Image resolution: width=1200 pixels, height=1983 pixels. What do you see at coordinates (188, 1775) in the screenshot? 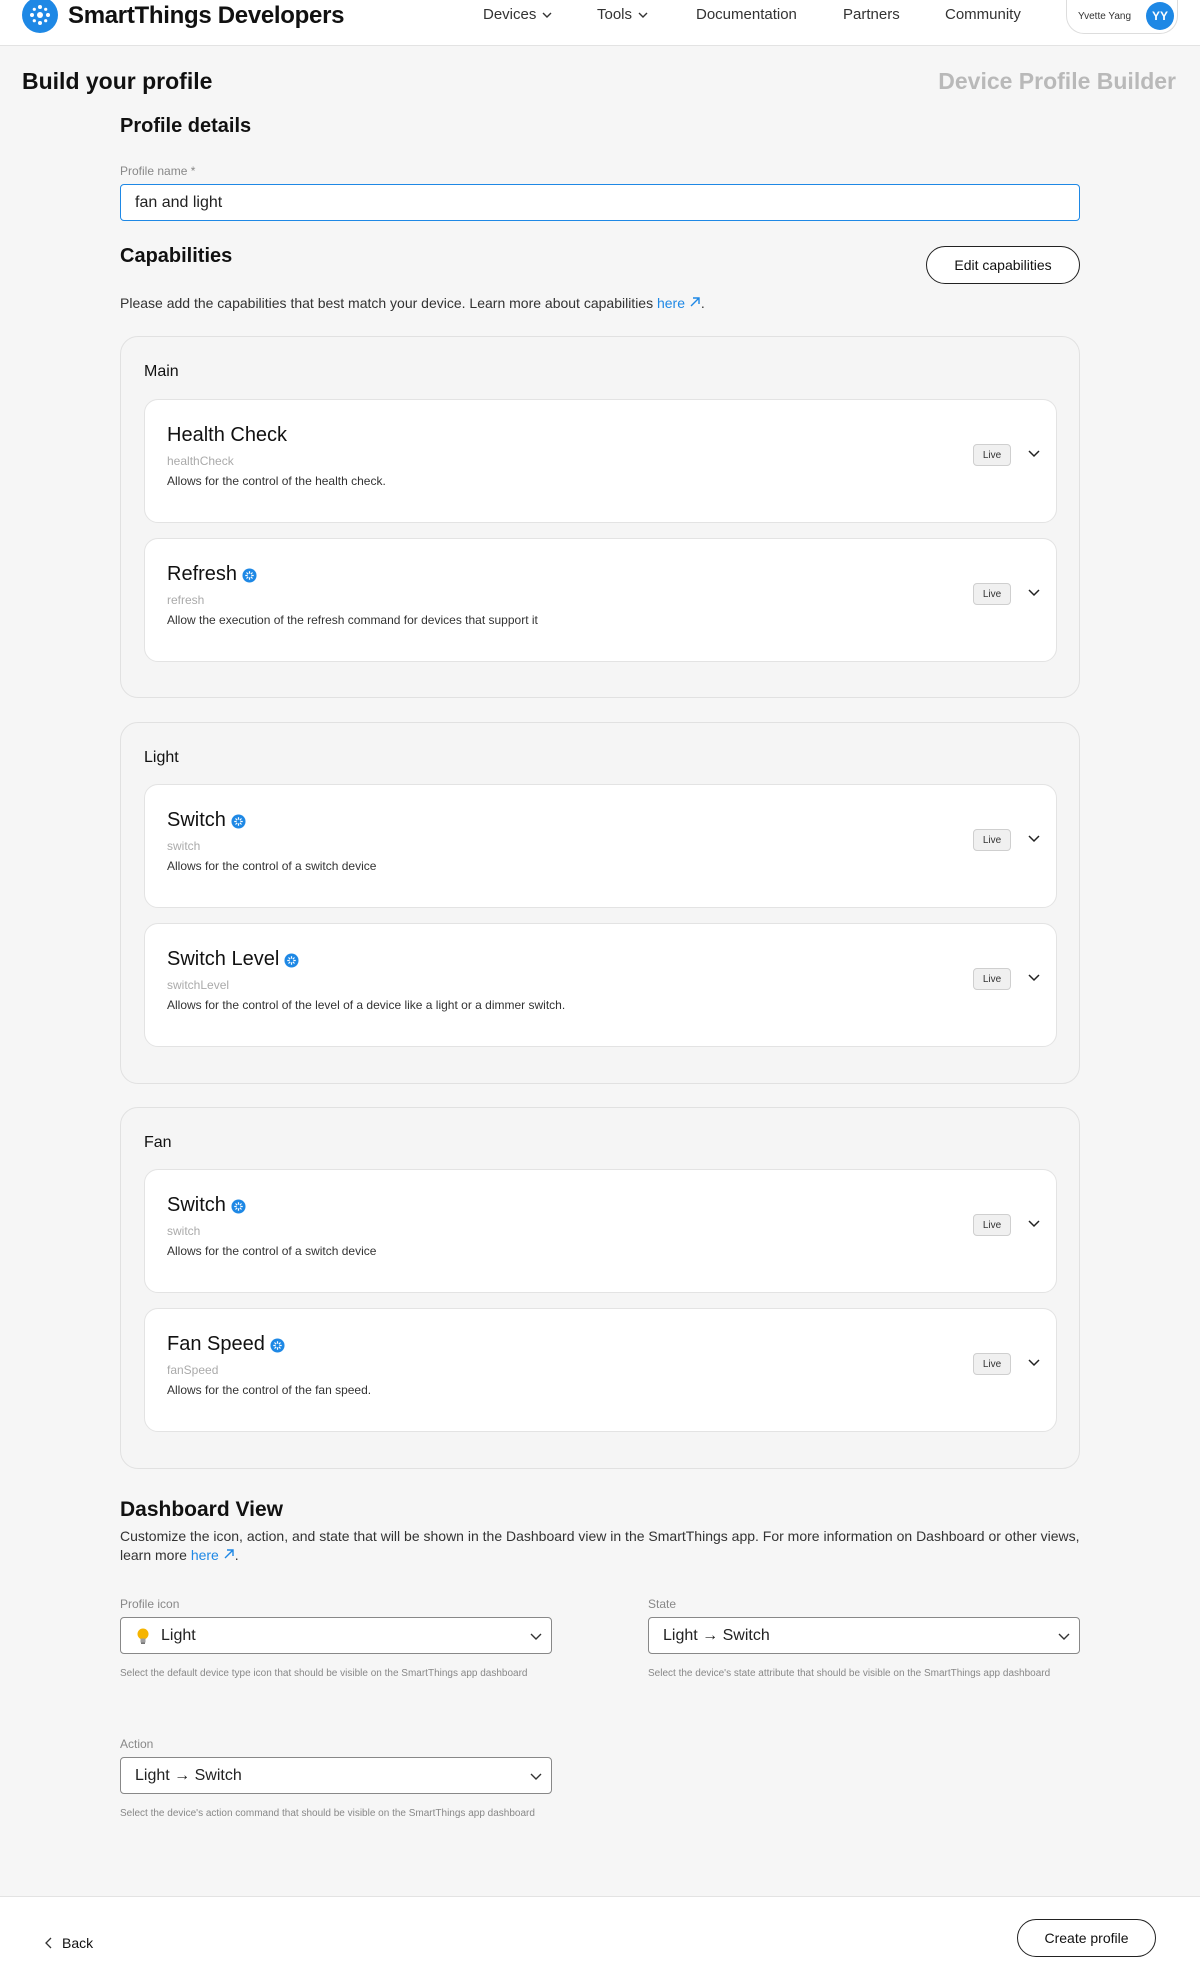
I see `action-value: Light → Switch` at bounding box center [188, 1775].